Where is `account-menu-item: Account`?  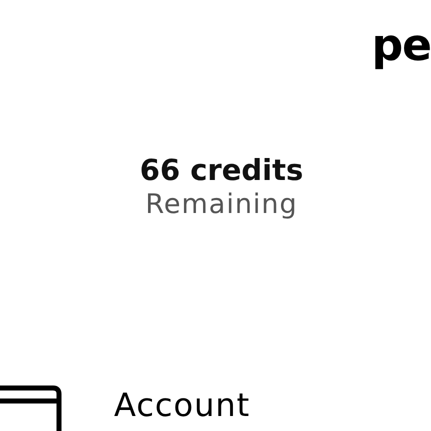 account-menu-item: Account is located at coordinates (215, 405).